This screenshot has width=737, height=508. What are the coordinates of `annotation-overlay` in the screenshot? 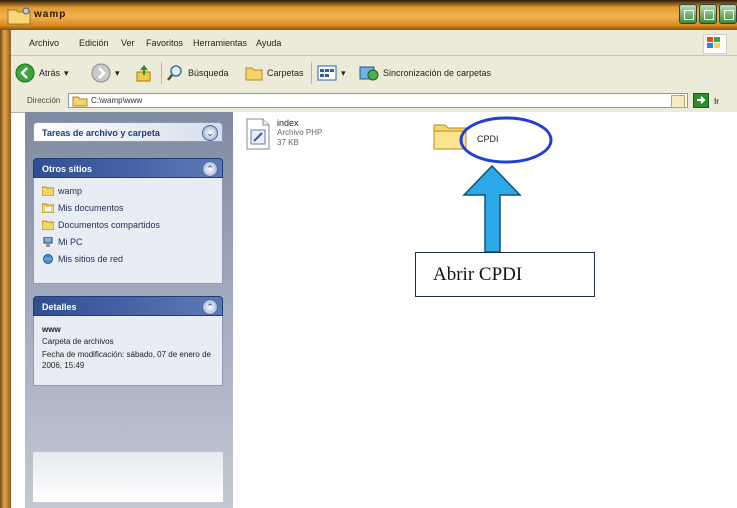 It's located at (506, 184).